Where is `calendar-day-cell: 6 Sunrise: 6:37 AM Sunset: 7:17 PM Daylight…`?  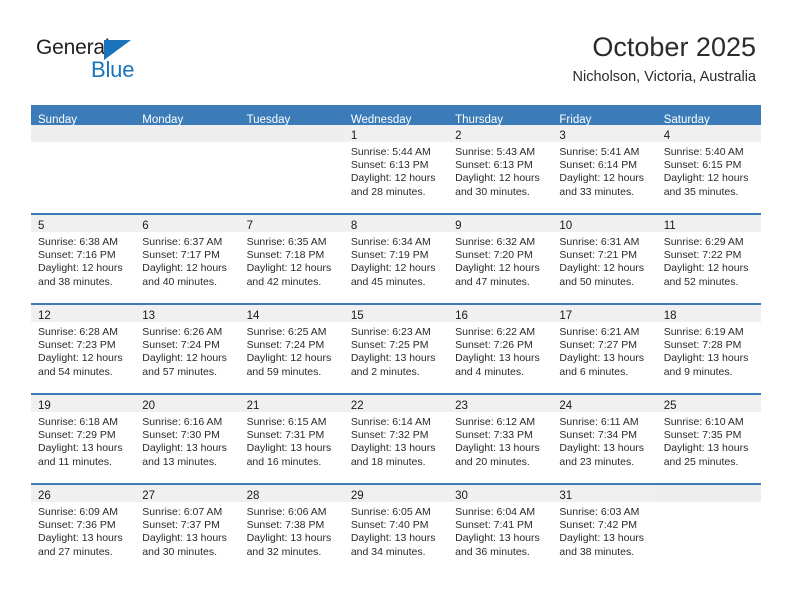 calendar-day-cell: 6 Sunrise: 6:37 AM Sunset: 7:17 PM Daylight… is located at coordinates (187, 259).